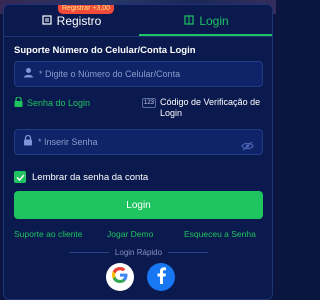 This screenshot has width=320, height=300. What do you see at coordinates (90, 177) in the screenshot?
I see `remember-label: Lembrar da senha da conta` at bounding box center [90, 177].